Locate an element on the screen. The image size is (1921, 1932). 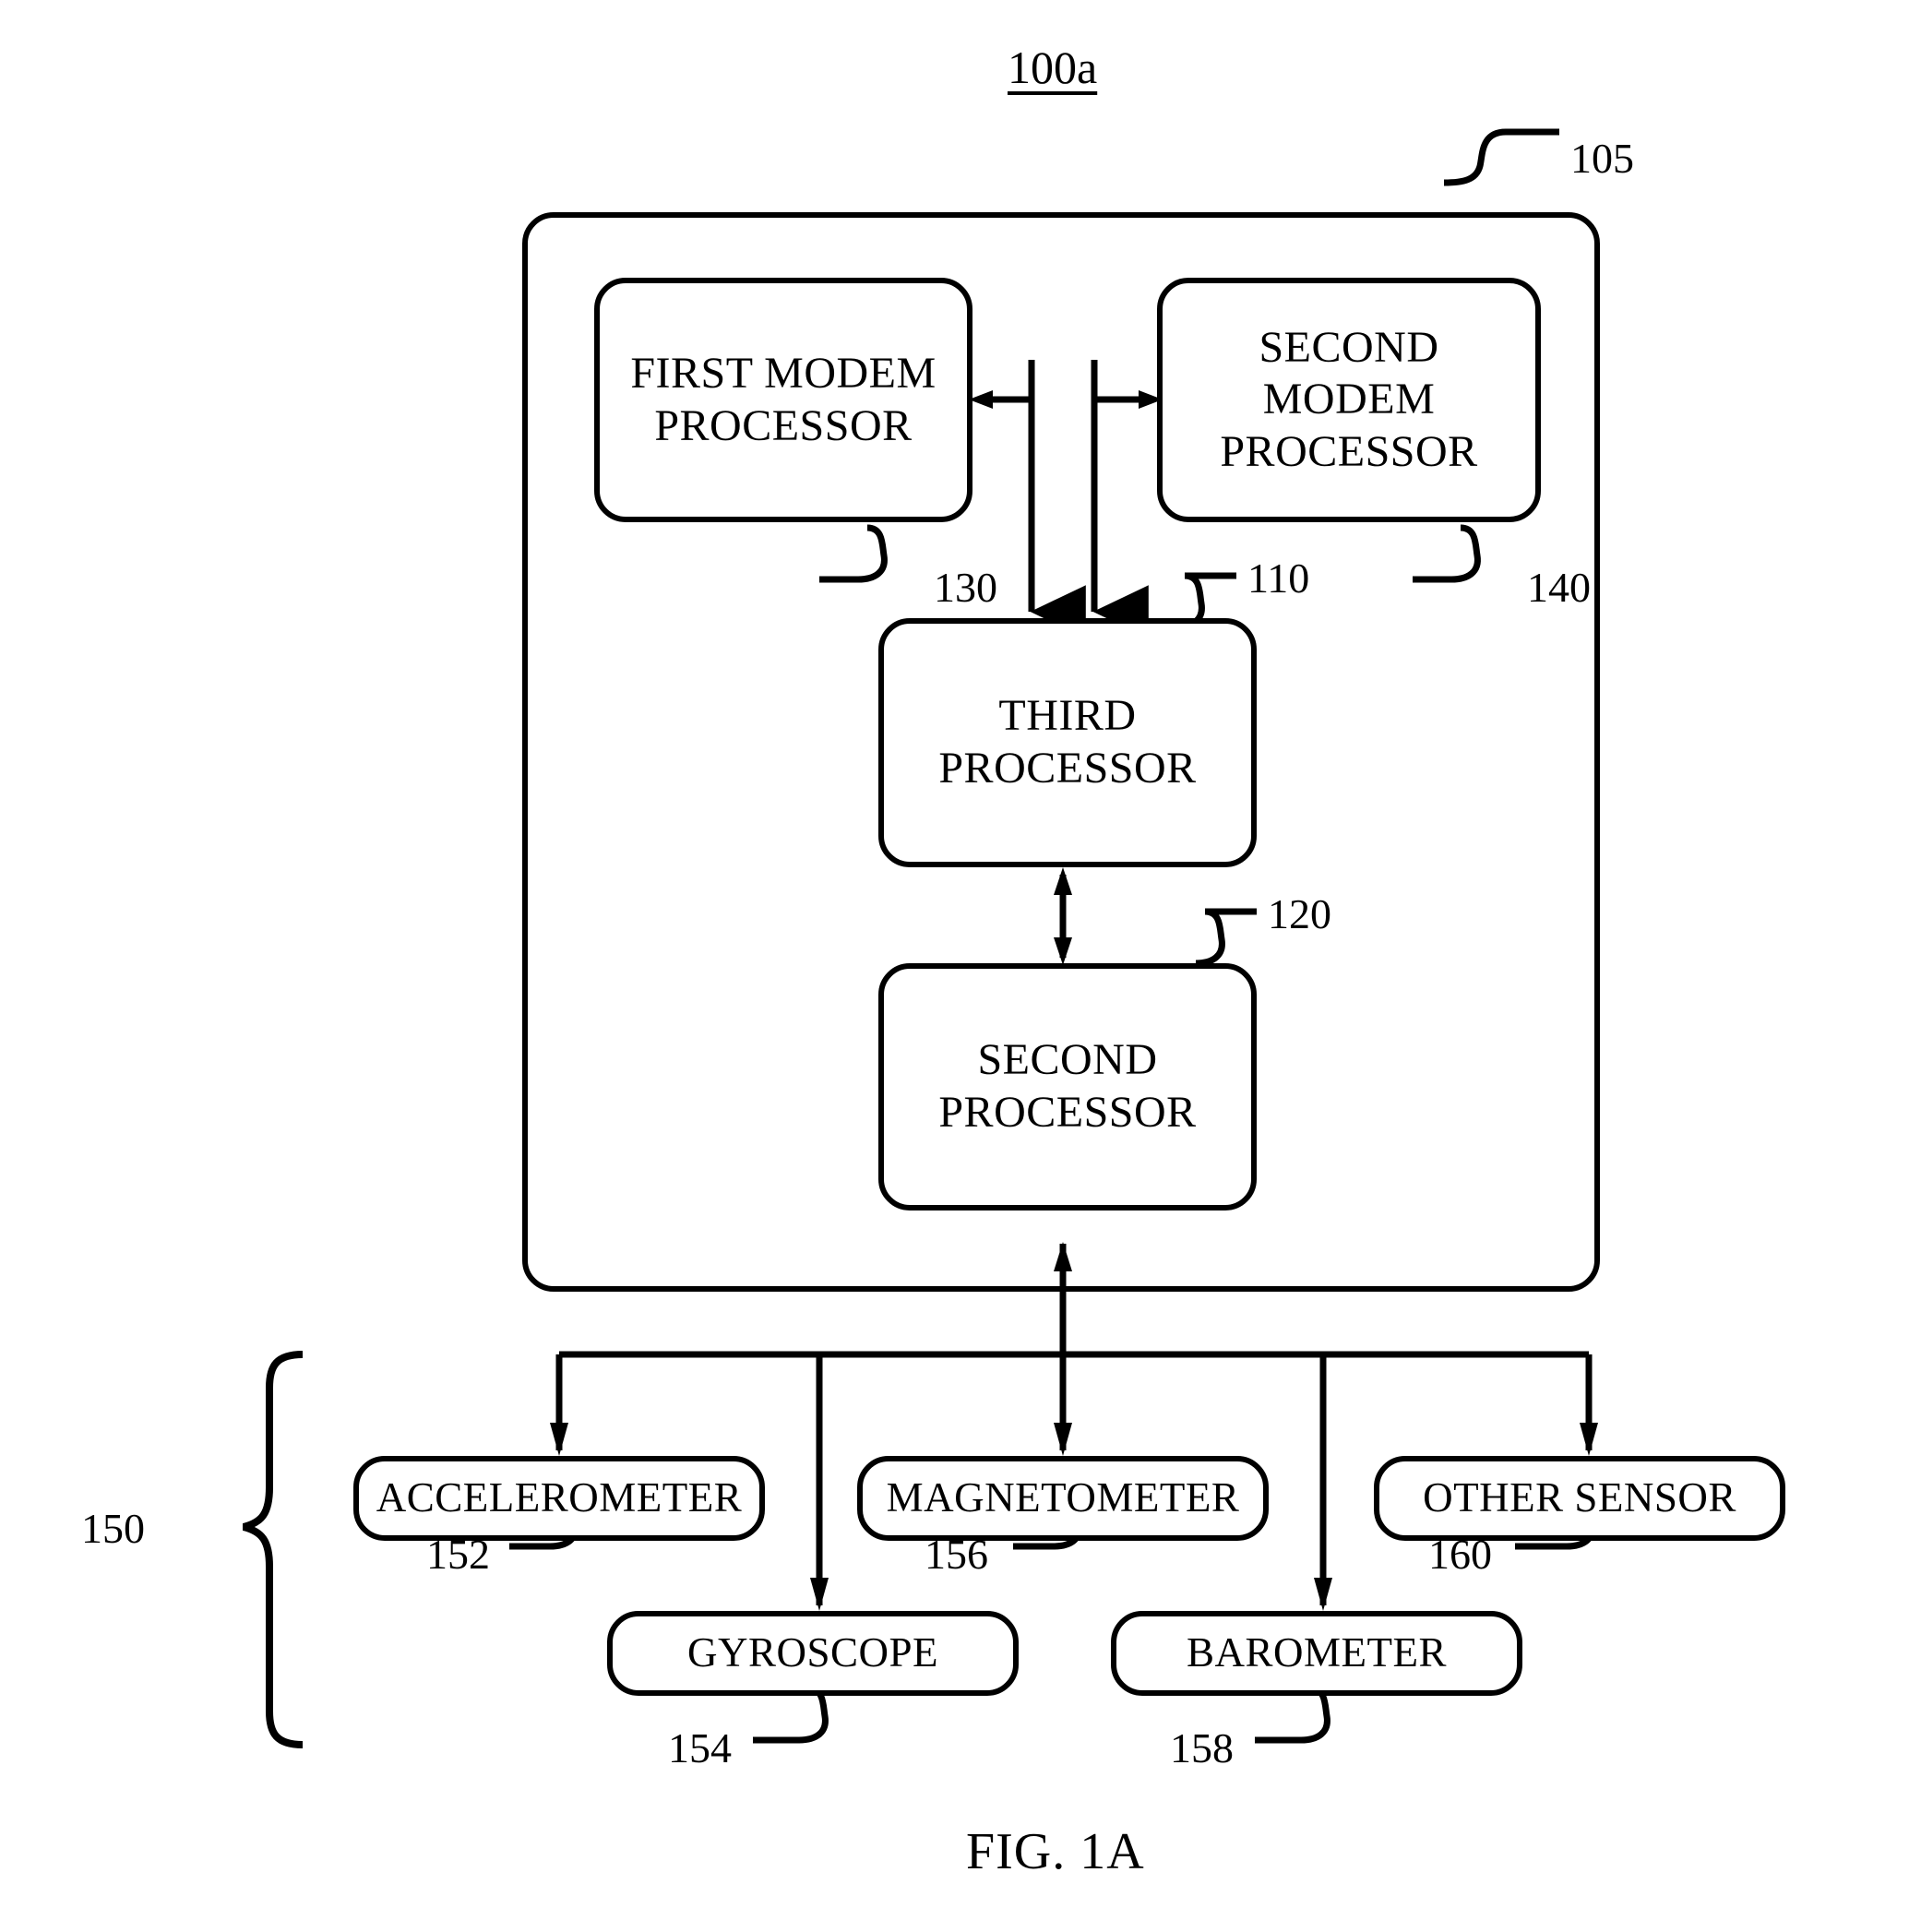
first-modem-processor-label: FIRST MODEM PROCESSOR is located at coordinates (784, 399).